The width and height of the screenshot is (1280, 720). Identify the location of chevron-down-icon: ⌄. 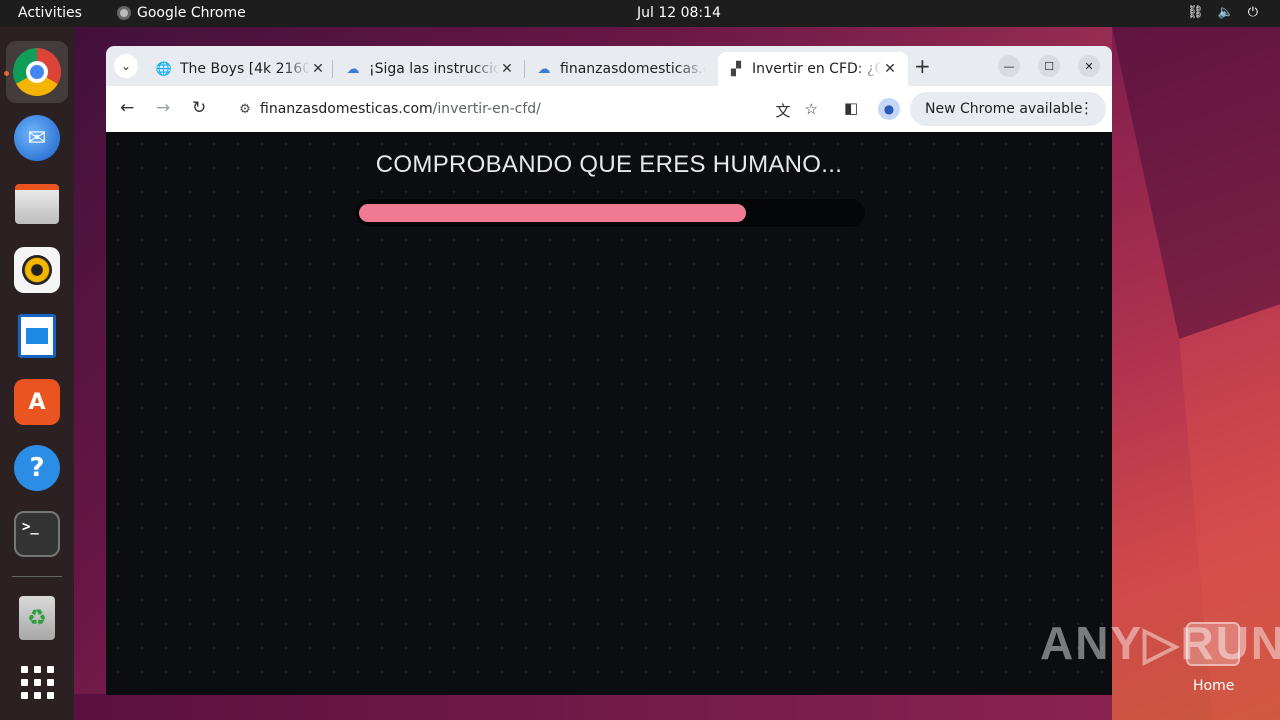
(126, 66).